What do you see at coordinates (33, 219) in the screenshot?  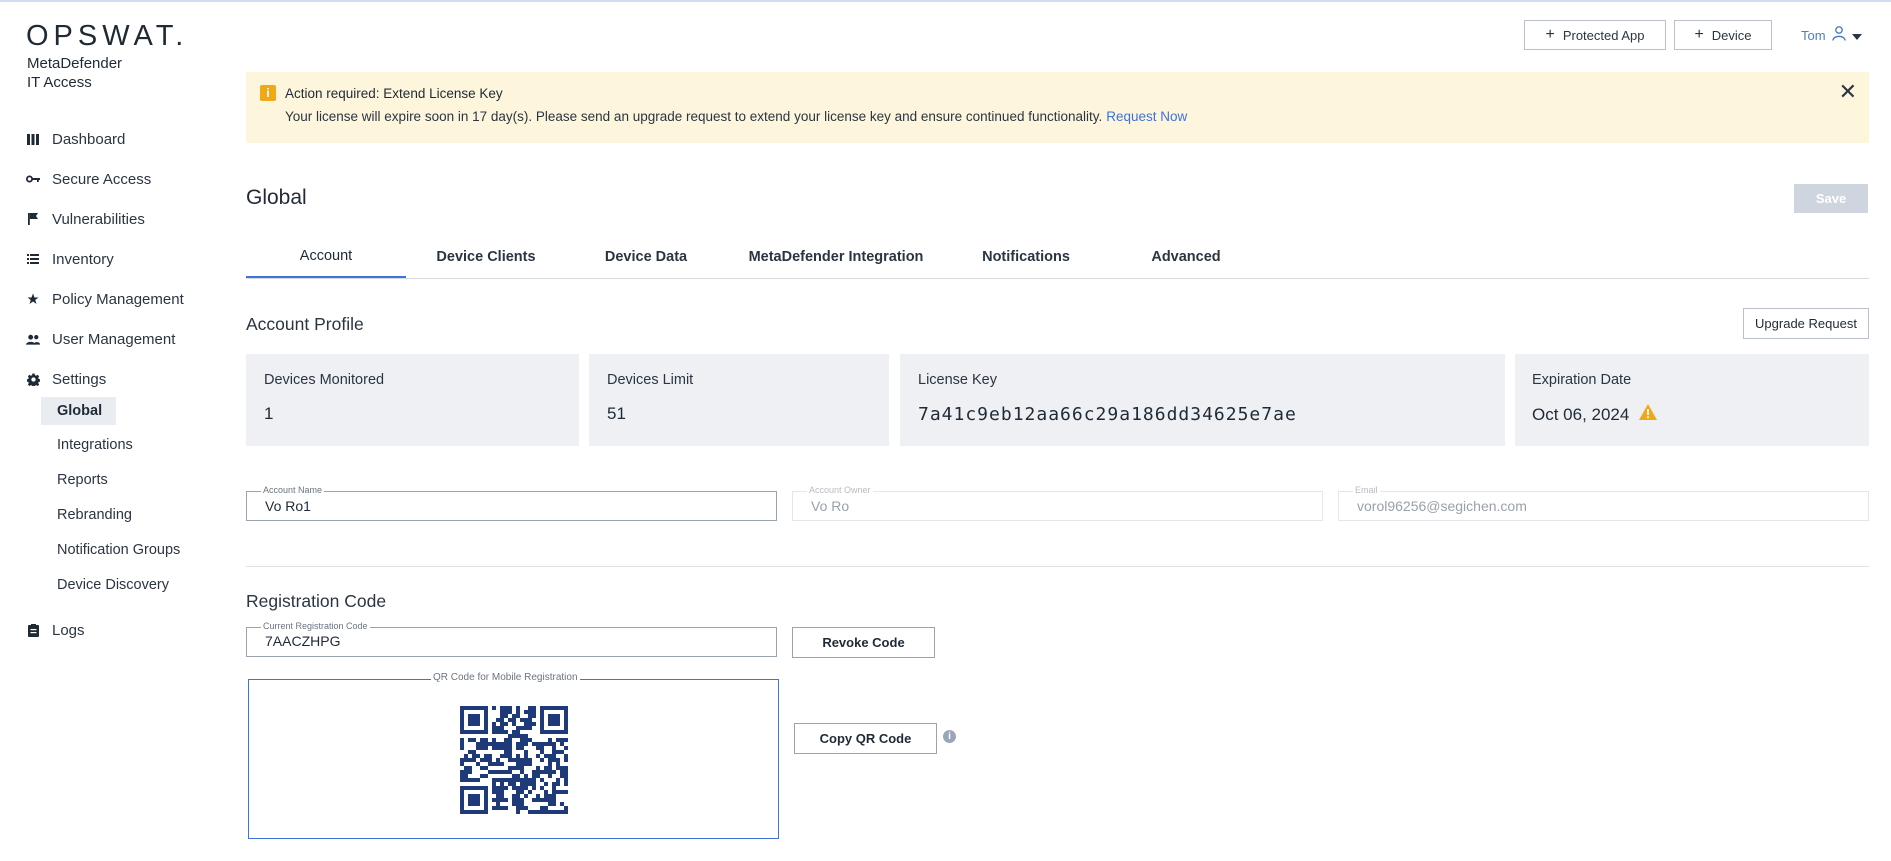 I see `flag-icon` at bounding box center [33, 219].